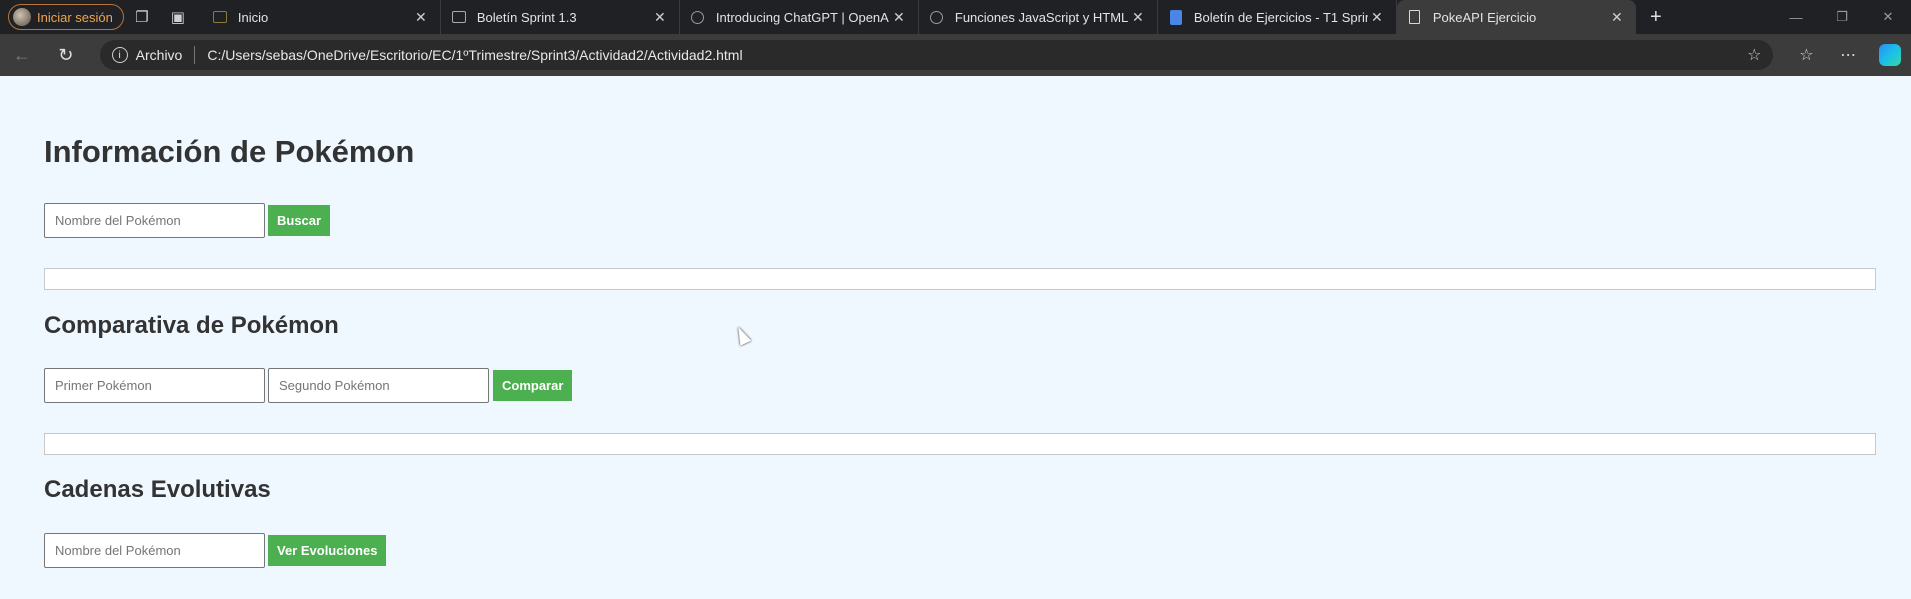  Describe the element at coordinates (459, 17) in the screenshot. I see `person-card-icon` at that location.